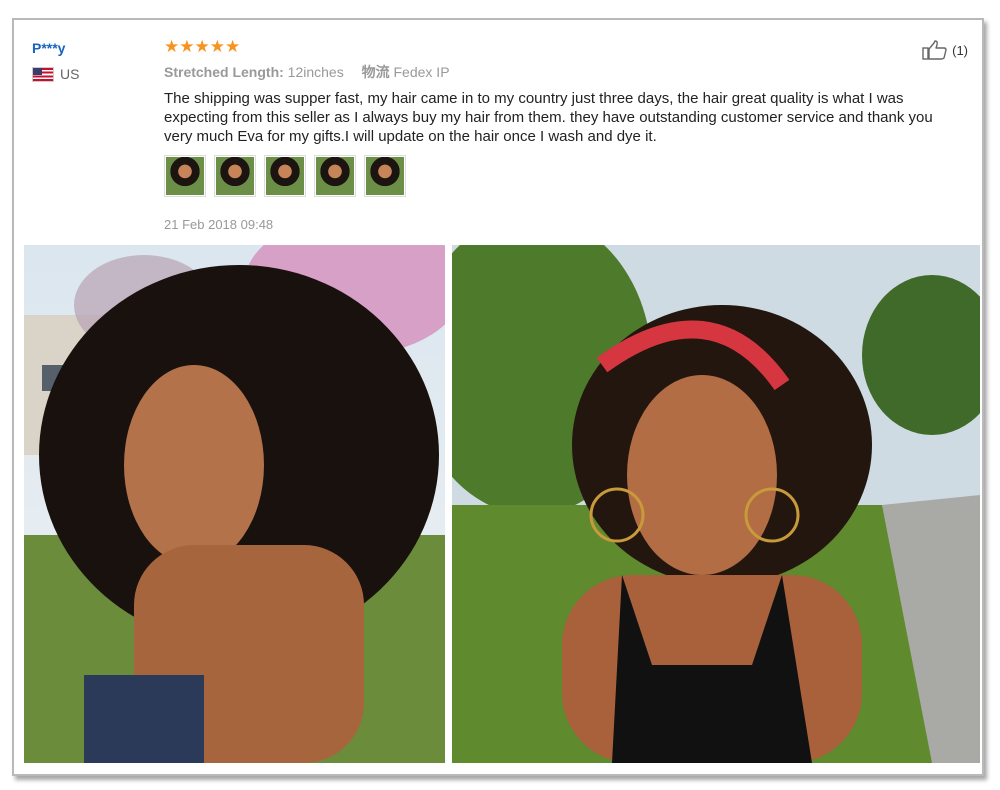 This screenshot has height=790, width=1000. What do you see at coordinates (421, 72) in the screenshot?
I see `logistics-value: Fedex IP` at bounding box center [421, 72].